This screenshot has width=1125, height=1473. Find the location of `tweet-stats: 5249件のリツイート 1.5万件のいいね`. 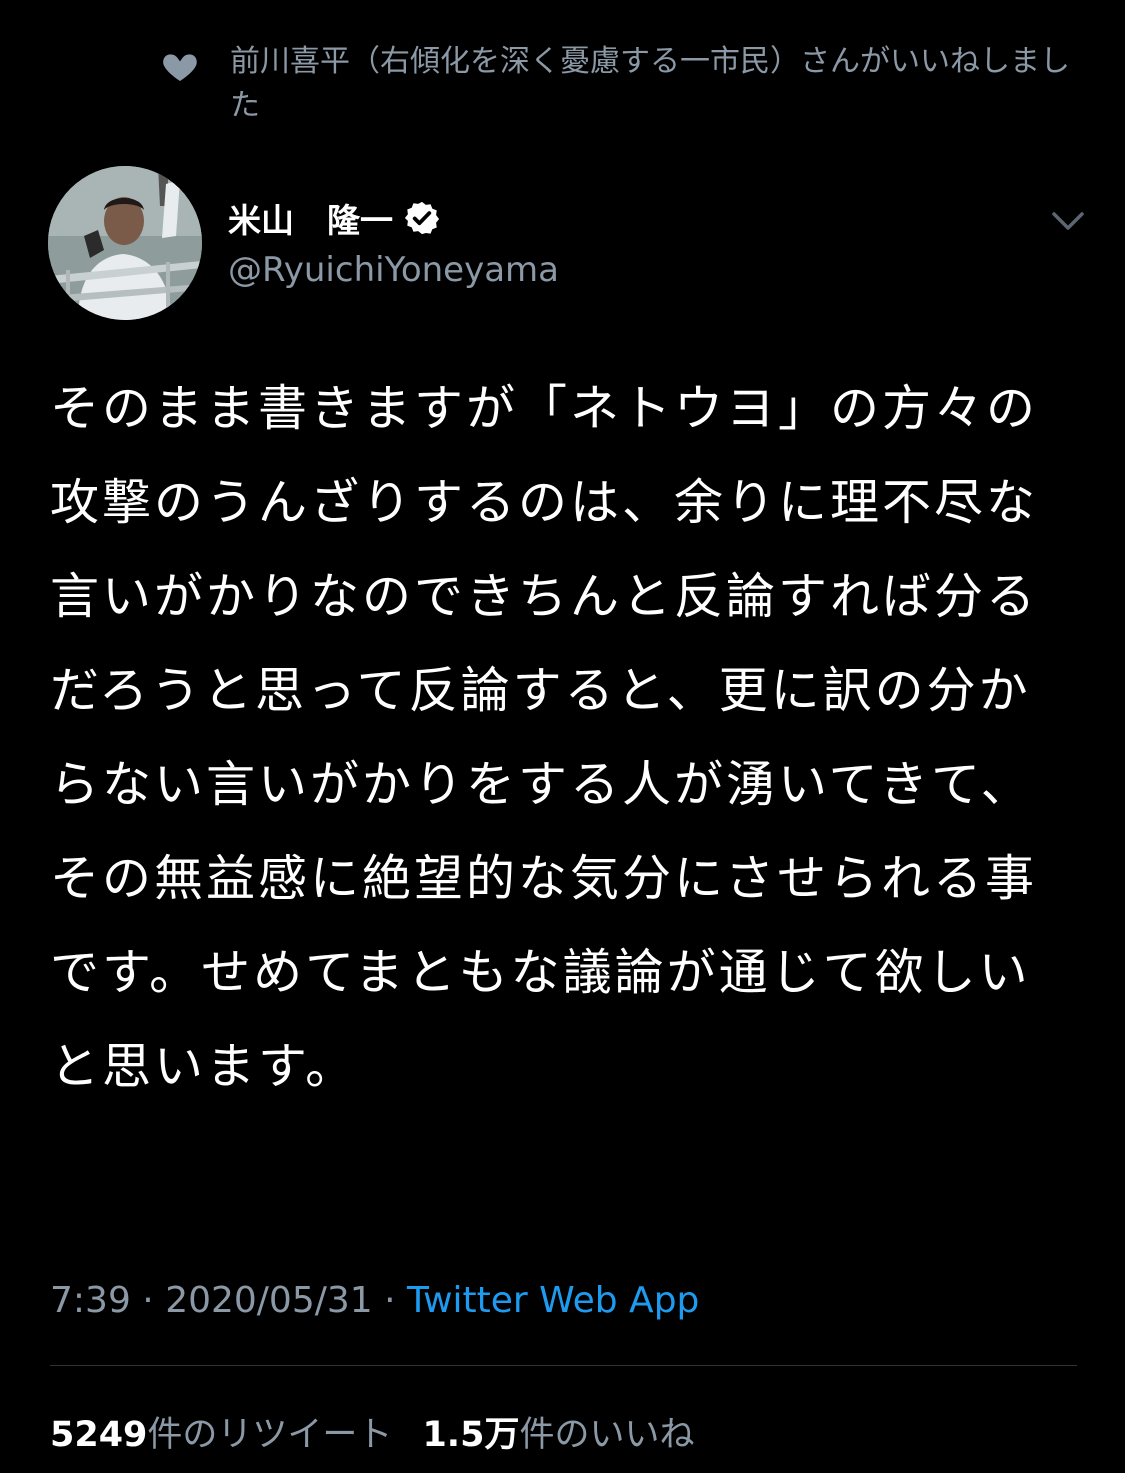

tweet-stats: 5249件のリツイート 1.5万件のいいね is located at coordinates (372, 1431).